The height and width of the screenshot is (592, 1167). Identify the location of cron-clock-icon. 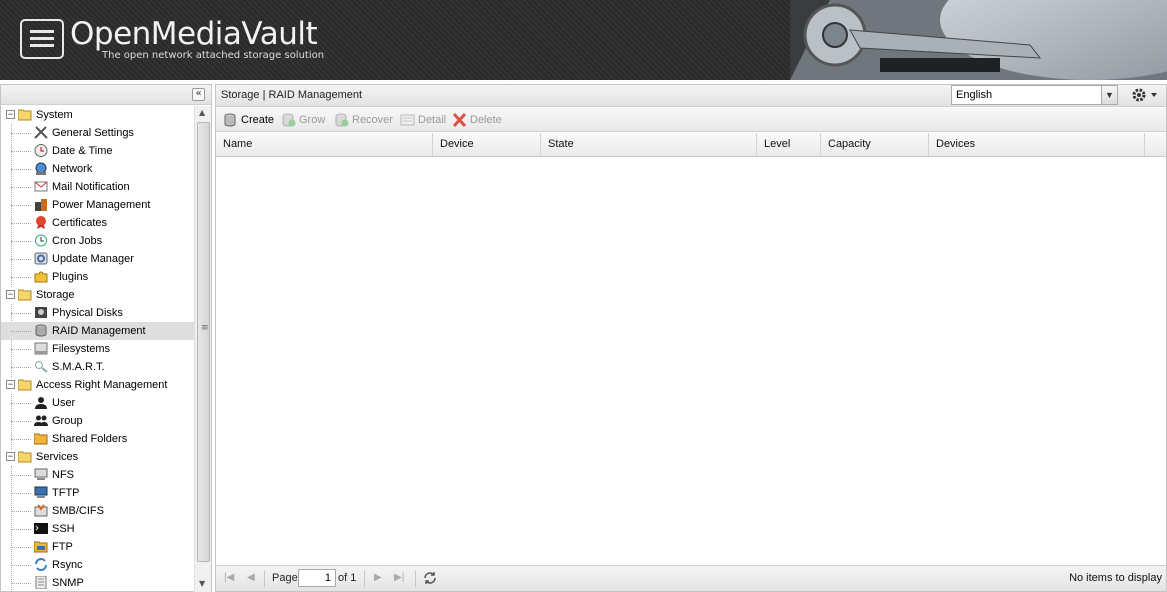
(41, 240).